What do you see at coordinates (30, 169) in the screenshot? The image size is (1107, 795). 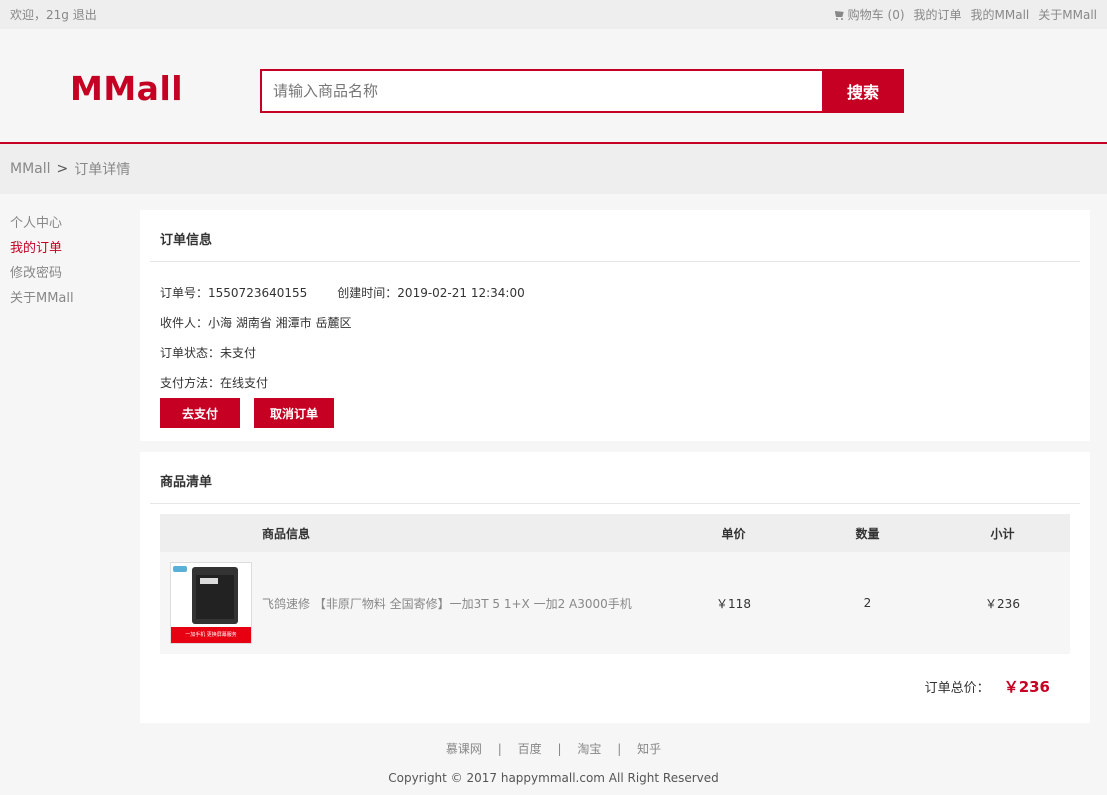 I see `breadcrumb-home: MMall` at bounding box center [30, 169].